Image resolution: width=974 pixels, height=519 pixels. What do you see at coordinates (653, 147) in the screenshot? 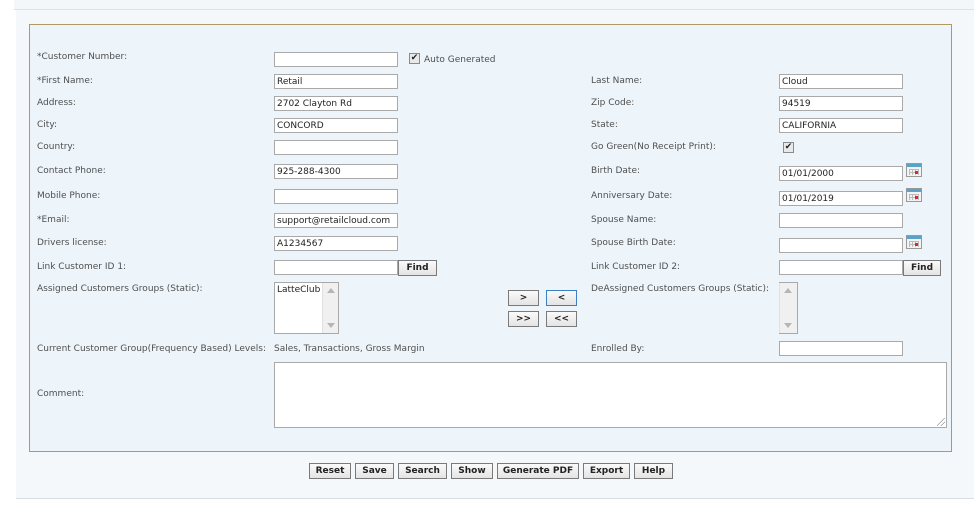
I see `go-green-label: Go Green(No Receipt Print):` at bounding box center [653, 147].